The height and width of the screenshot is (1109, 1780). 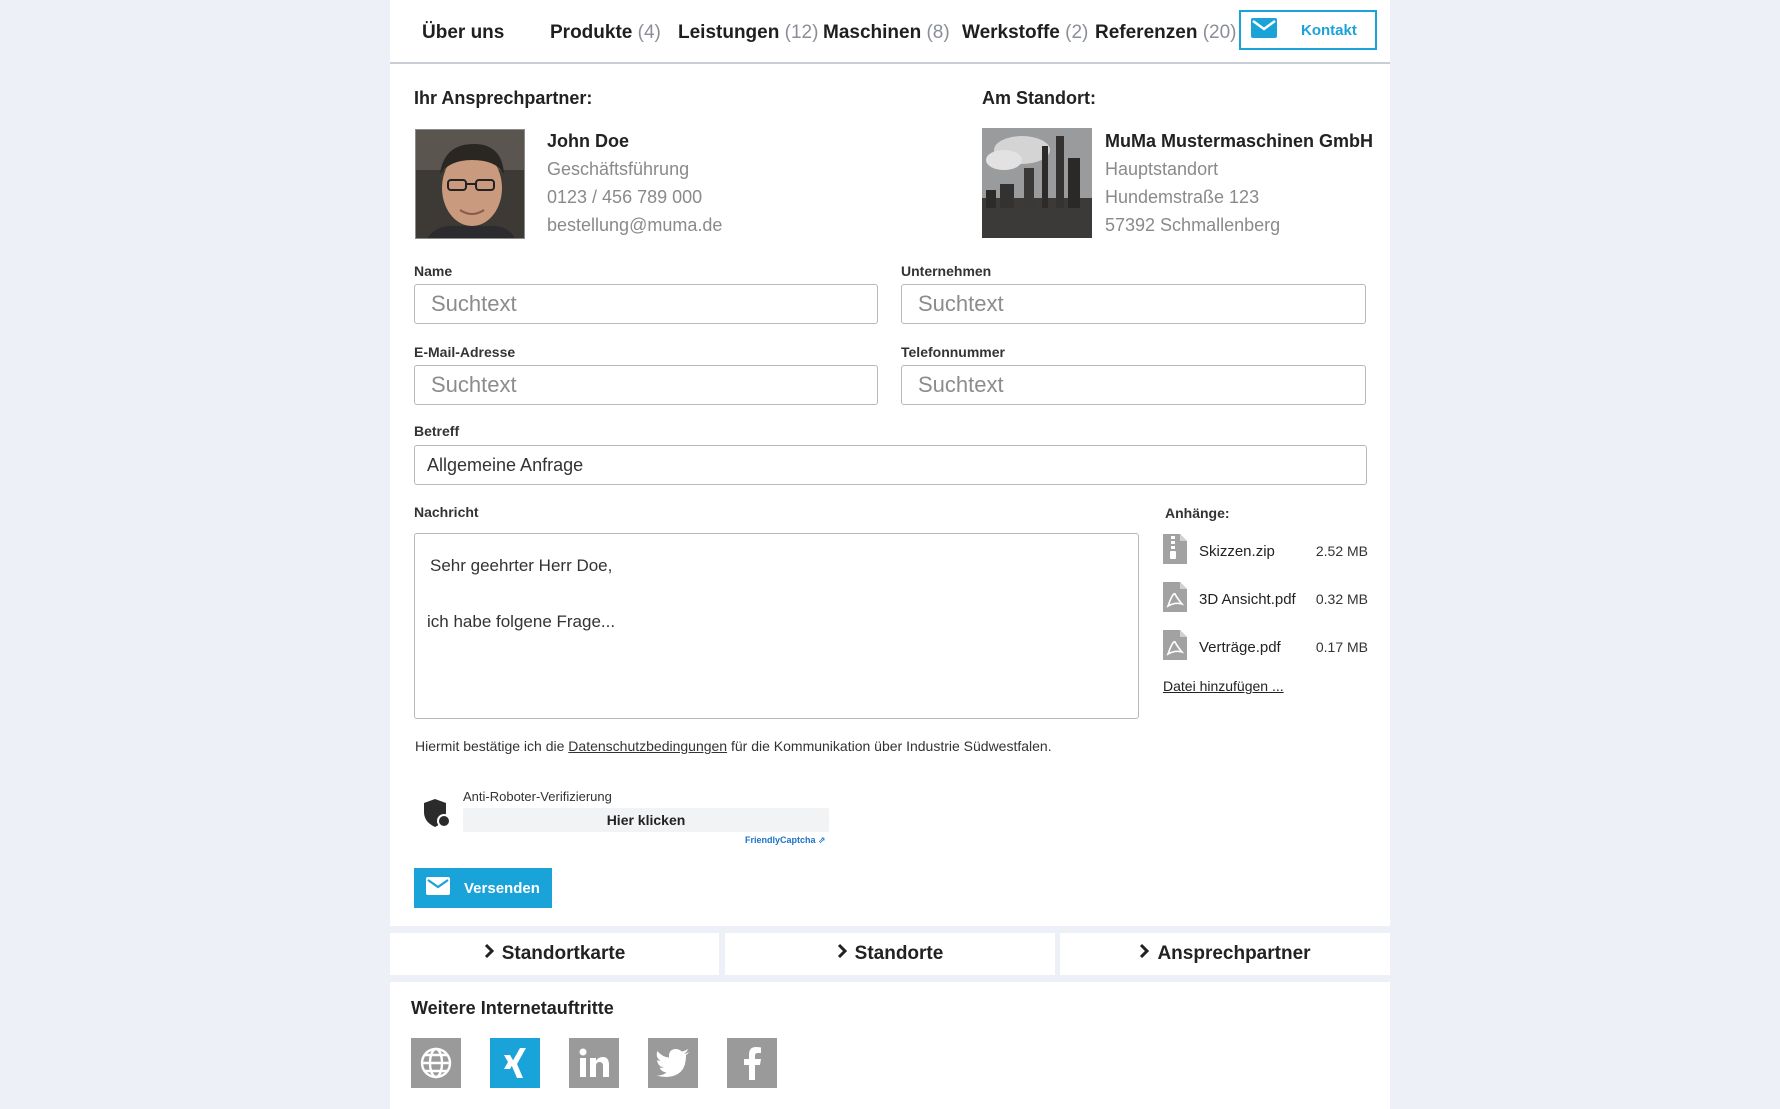 I want to click on attachment-item: Verträge.pdf 0.17 MB, so click(x=1265, y=647).